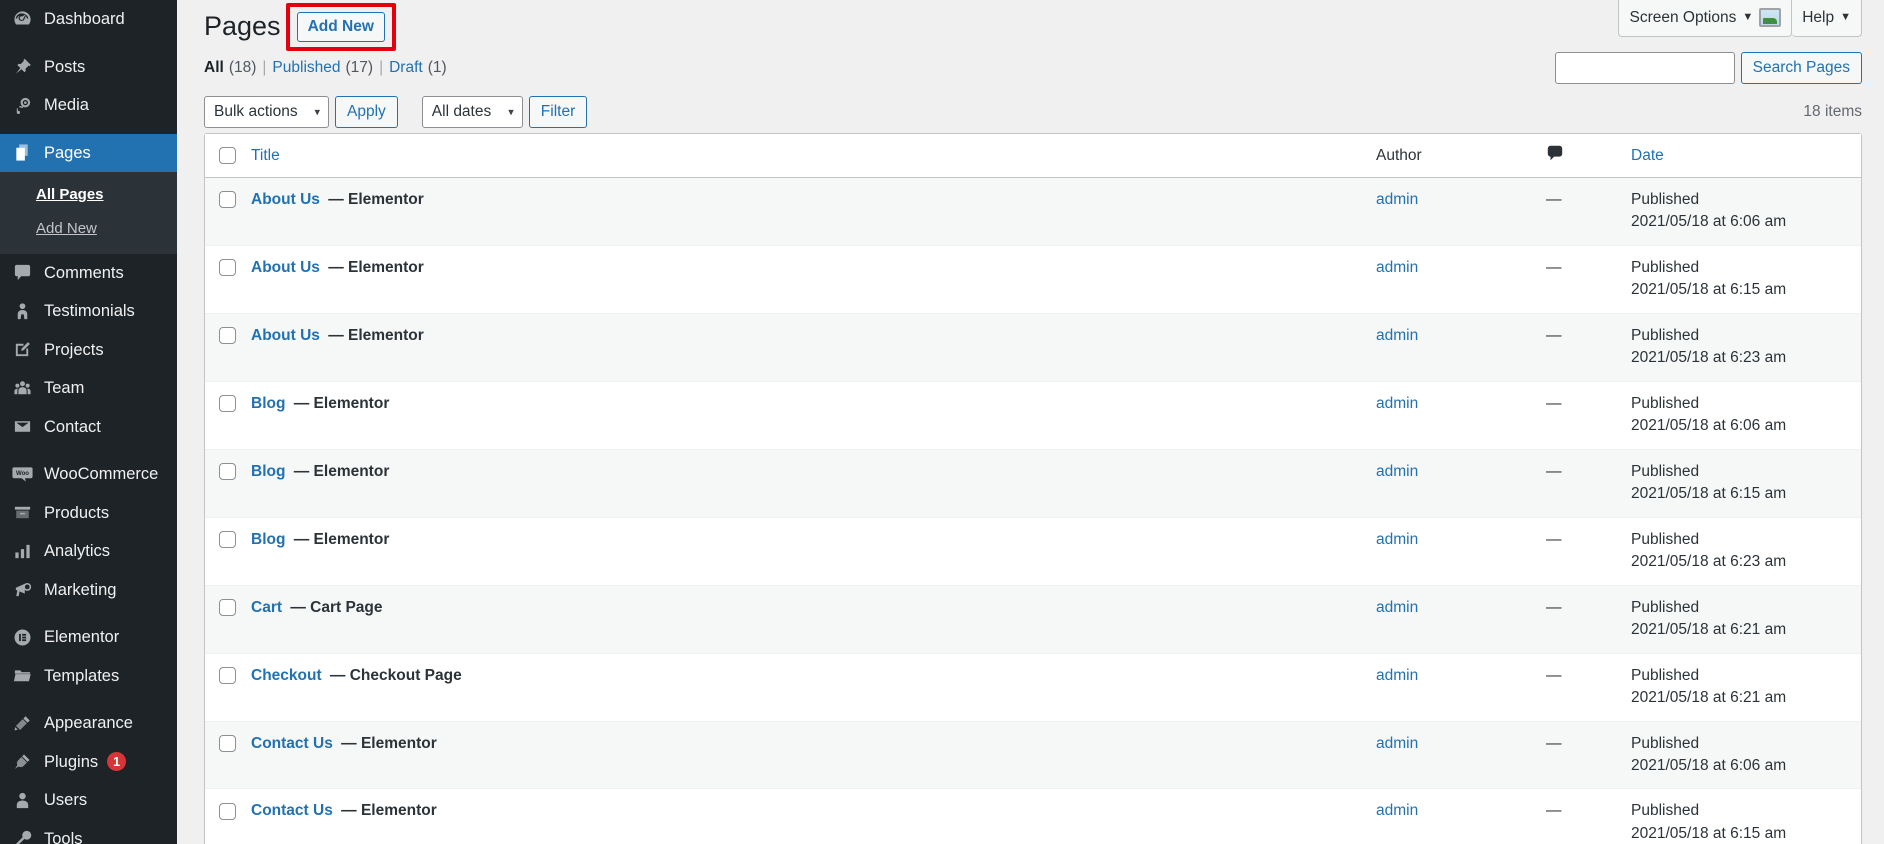  Describe the element at coordinates (88, 229) in the screenshot. I see `submenu-item-add-new: Add New` at that location.